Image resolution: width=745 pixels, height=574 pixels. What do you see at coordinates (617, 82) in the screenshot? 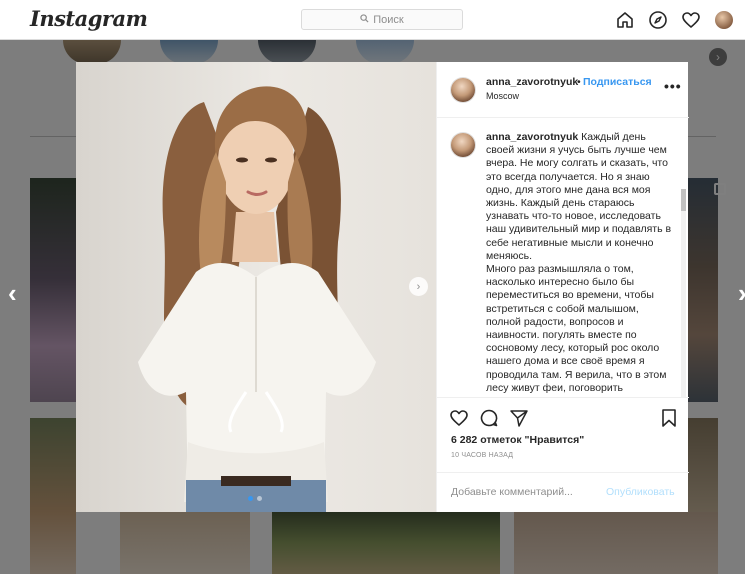
I see `follow-button: Подписаться` at bounding box center [617, 82].